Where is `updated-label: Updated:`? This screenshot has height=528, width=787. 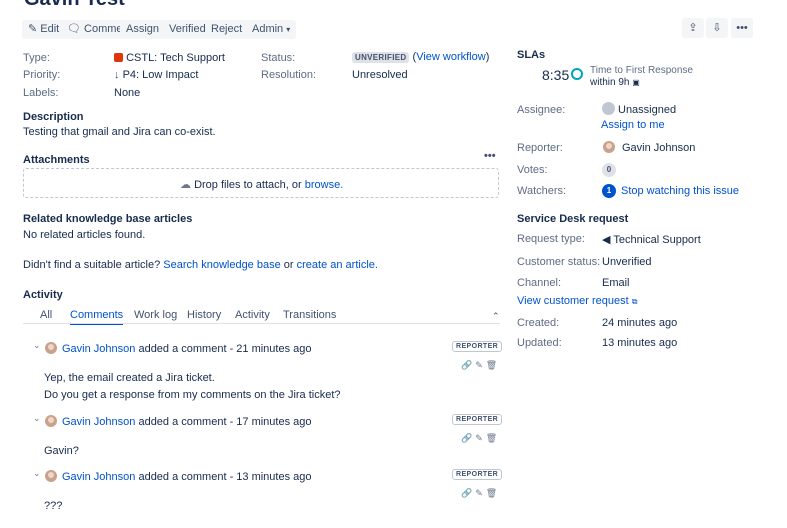 updated-label: Updated: is located at coordinates (539, 343).